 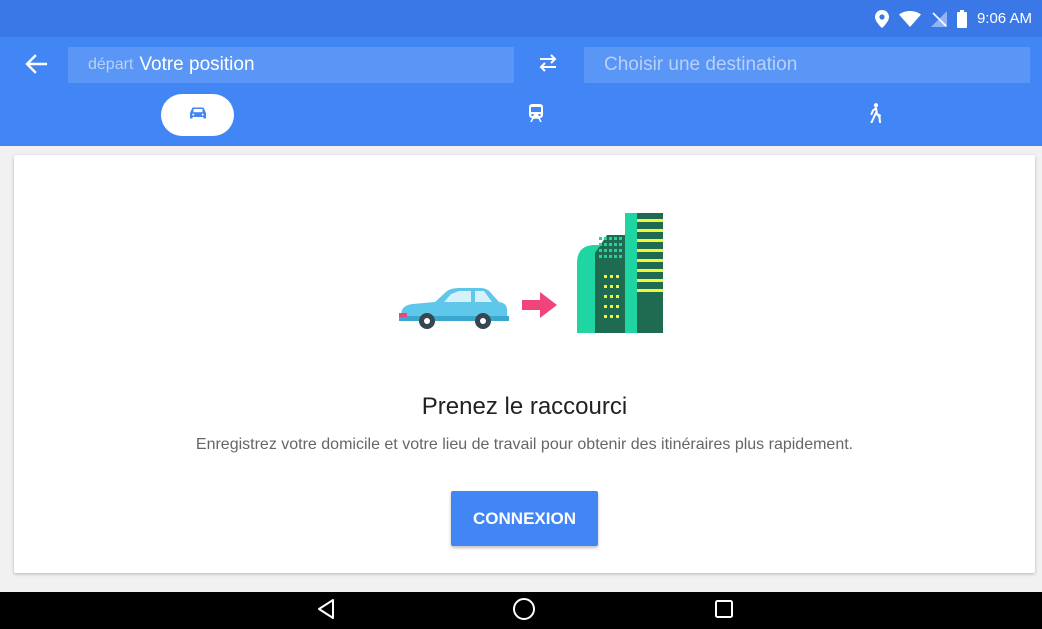 What do you see at coordinates (620, 273) in the screenshot?
I see `buildings-icon` at bounding box center [620, 273].